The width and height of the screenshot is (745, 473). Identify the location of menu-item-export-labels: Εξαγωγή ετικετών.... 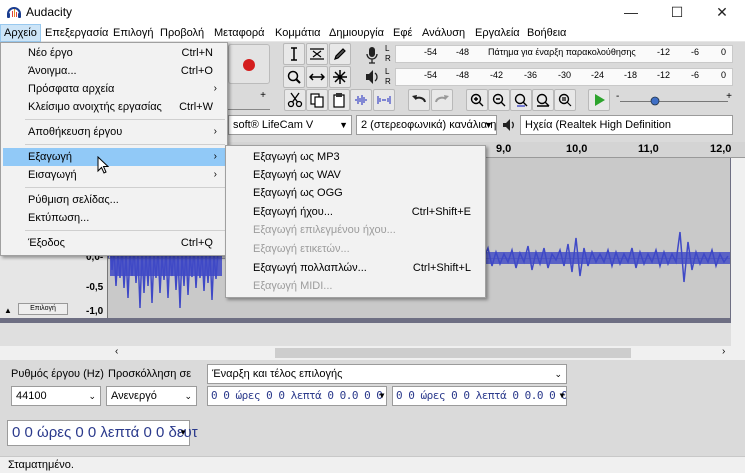
(355, 249).